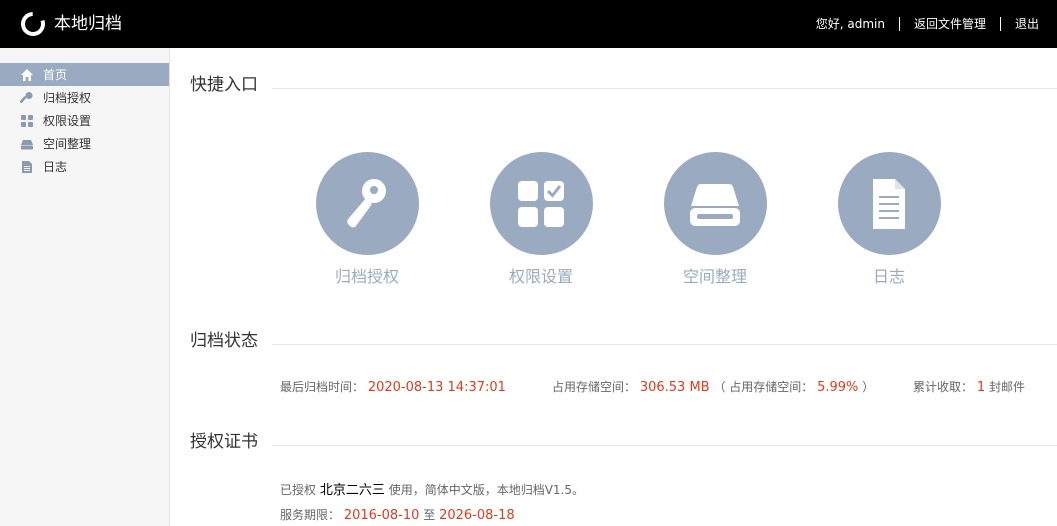 Image resolution: width=1057 pixels, height=526 pixels. Describe the element at coordinates (352, 490) in the screenshot. I see `licensee-name: 北京二六三` at that location.